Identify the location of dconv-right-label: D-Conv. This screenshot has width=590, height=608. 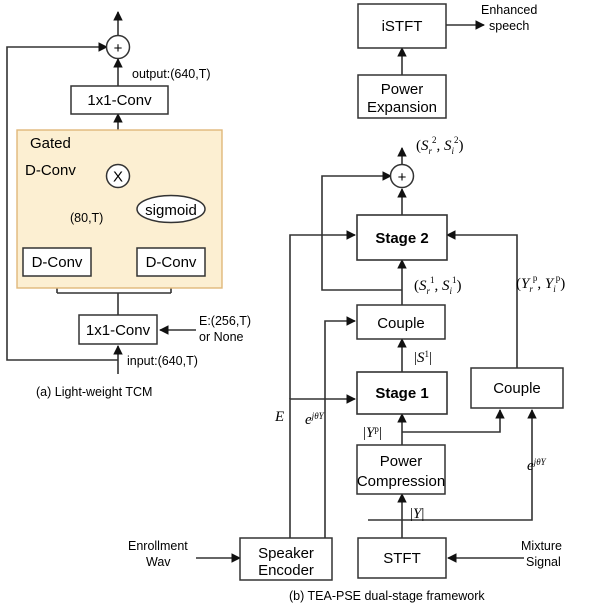
(171, 262).